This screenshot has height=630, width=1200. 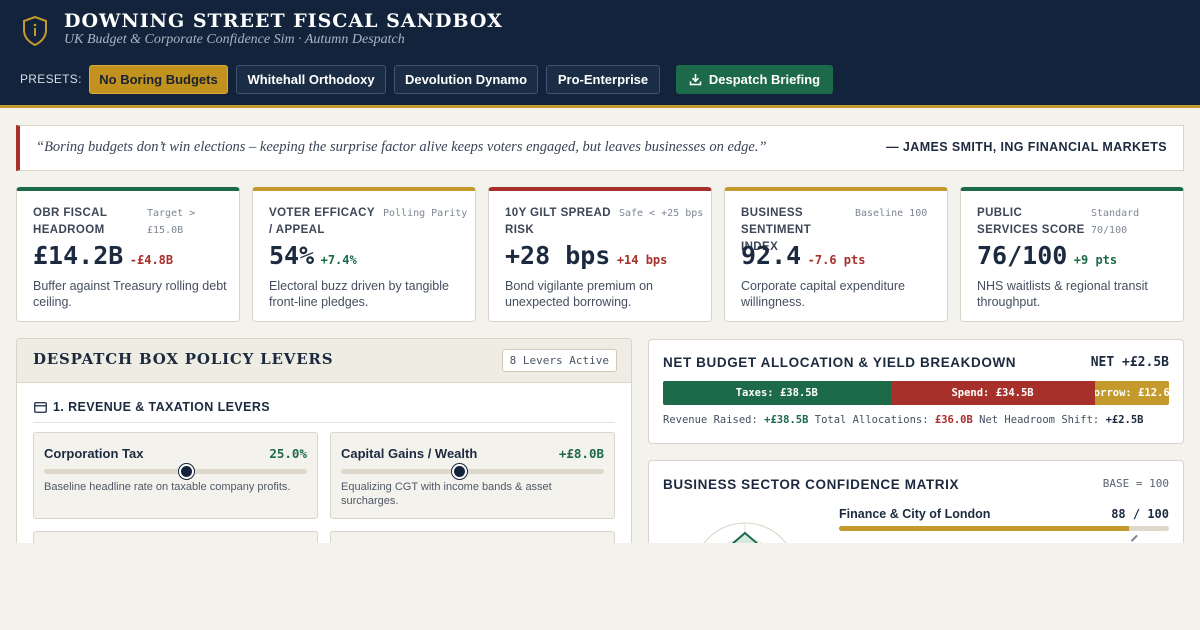 What do you see at coordinates (292, 255) in the screenshot?
I see `kpi-value: 54%` at bounding box center [292, 255].